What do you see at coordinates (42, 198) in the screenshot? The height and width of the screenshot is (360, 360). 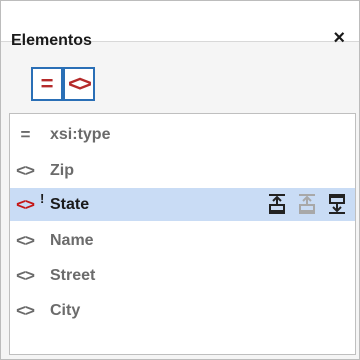 I see `required-marker: !` at bounding box center [42, 198].